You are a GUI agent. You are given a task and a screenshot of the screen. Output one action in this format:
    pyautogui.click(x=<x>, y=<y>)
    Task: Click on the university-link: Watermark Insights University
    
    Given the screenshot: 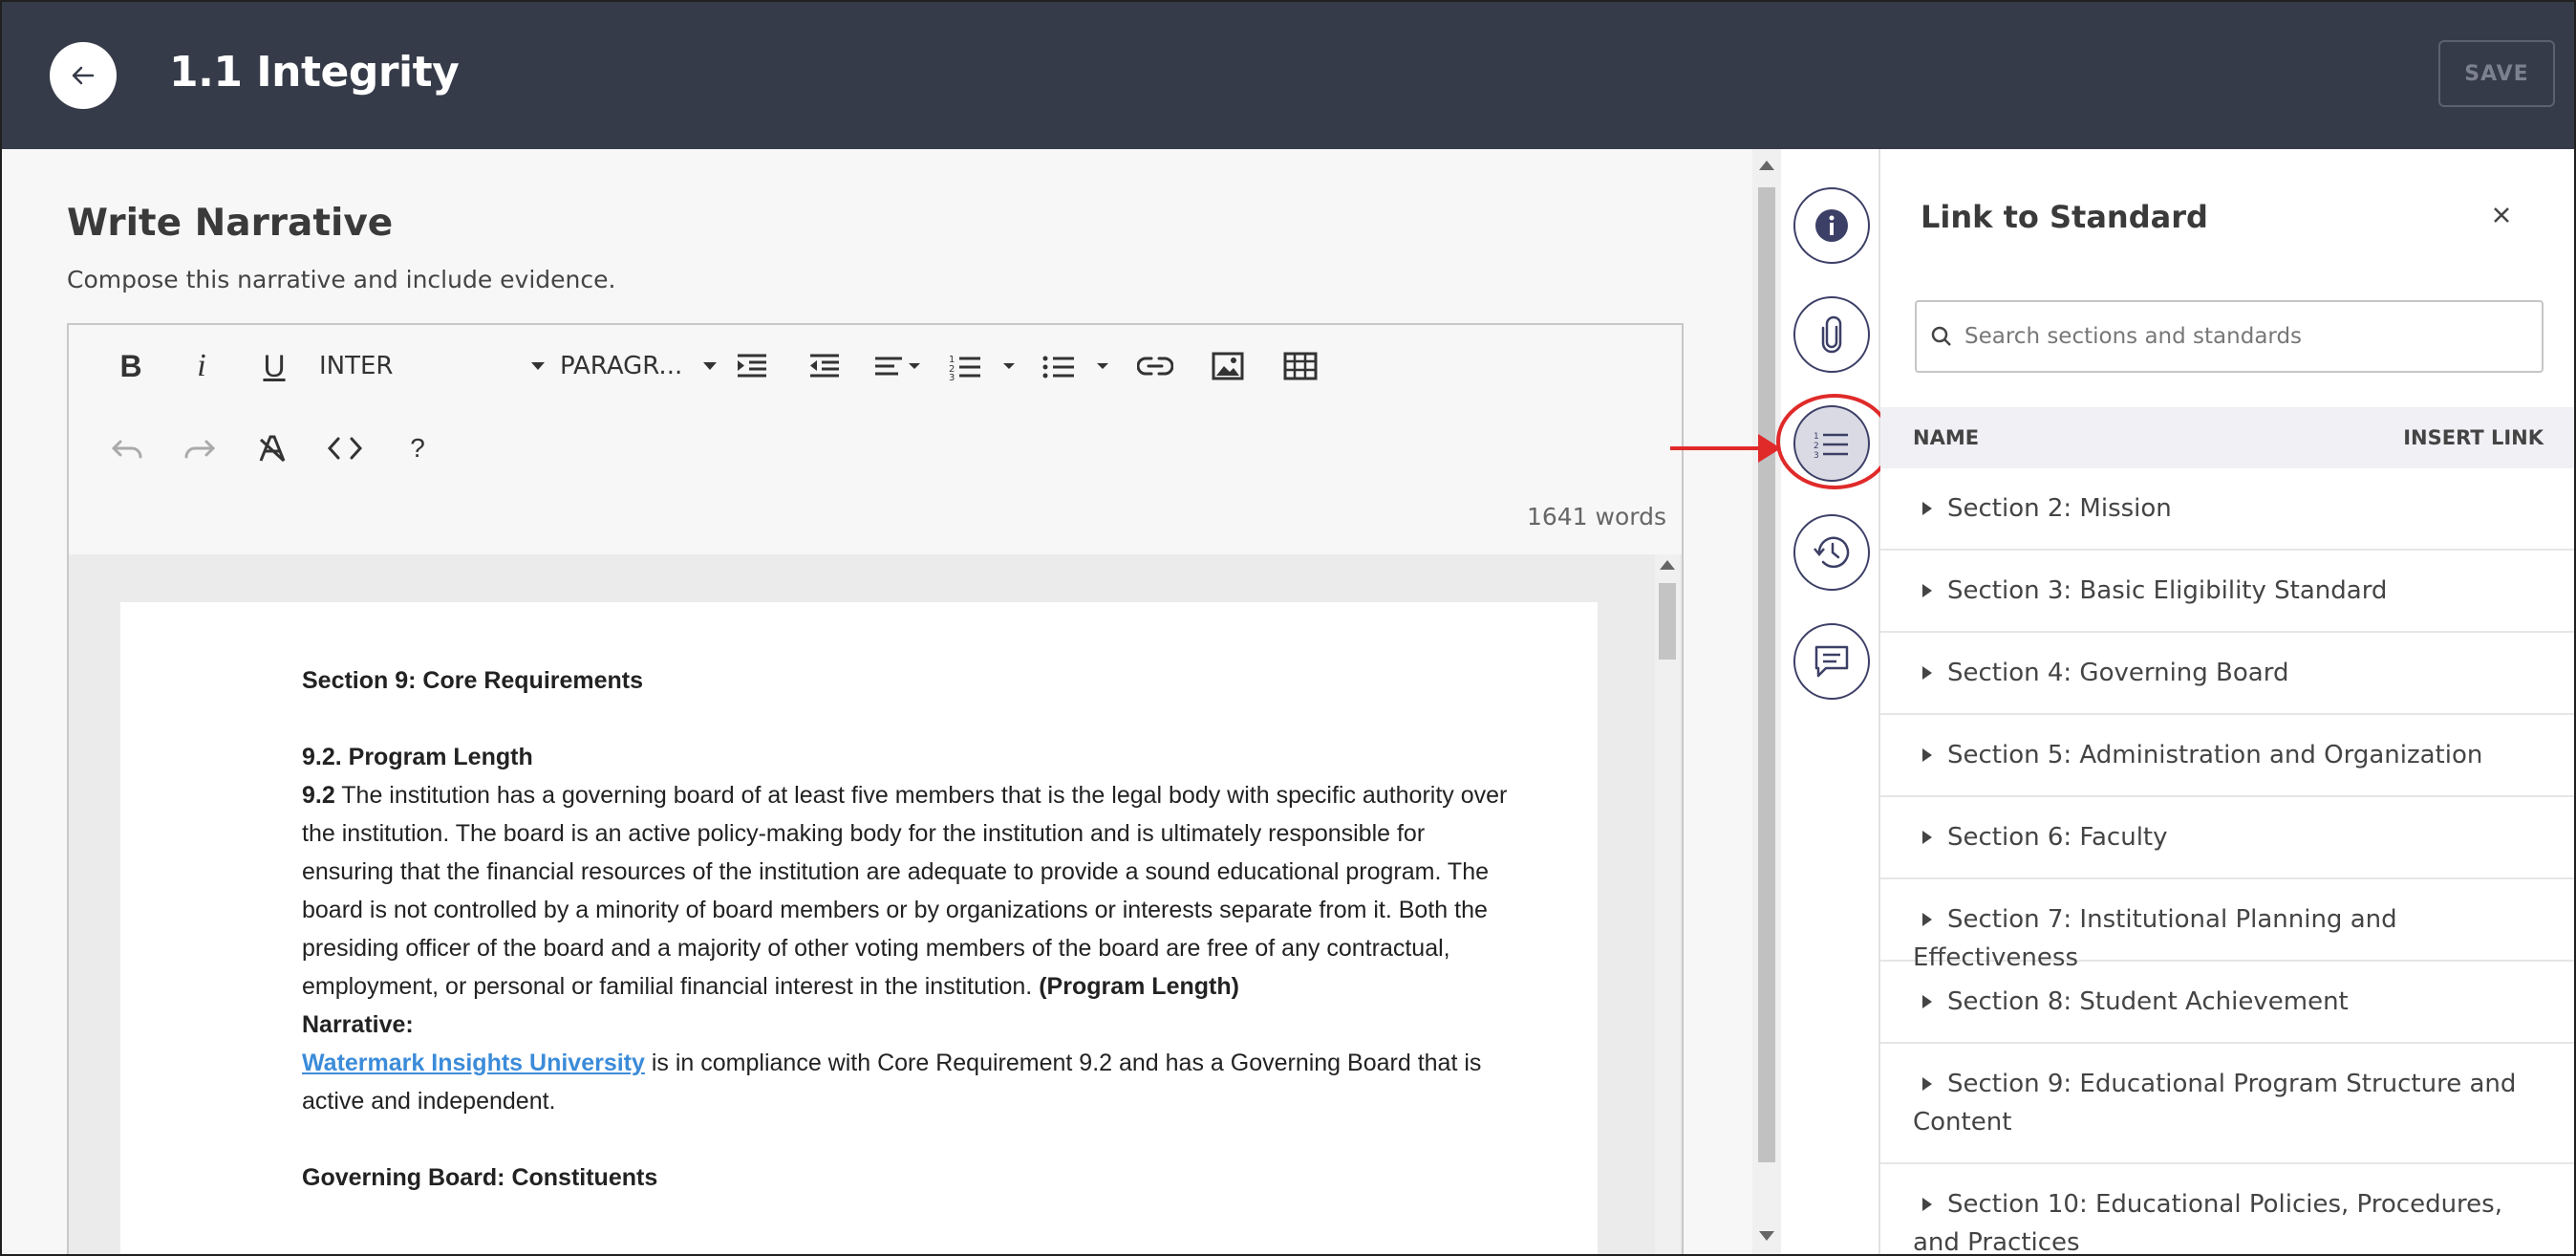 What is the action you would take?
    pyautogui.click(x=473, y=1063)
    